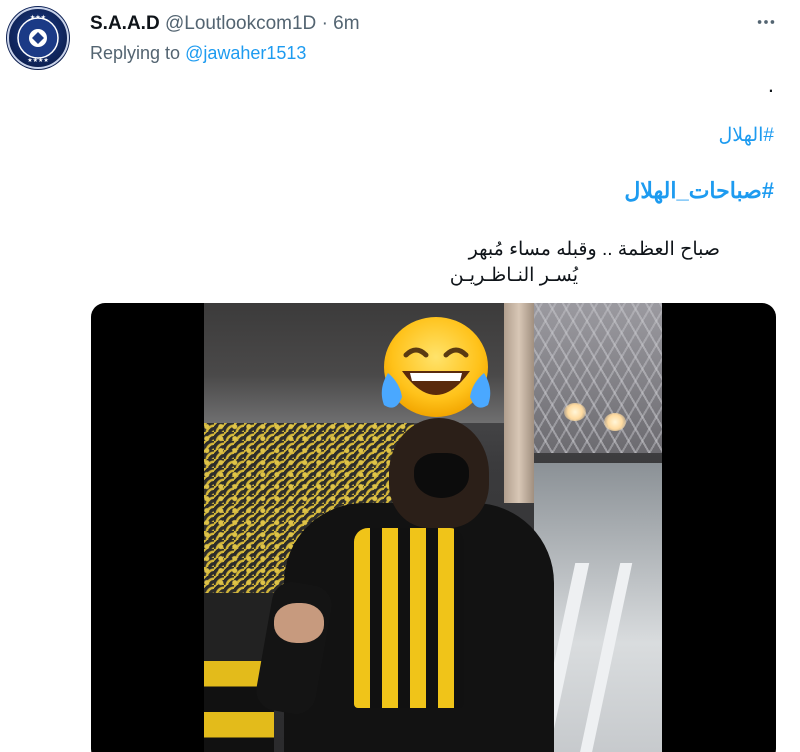 The width and height of the screenshot is (800, 752). I want to click on author-name: S.A.A.D, so click(125, 23).